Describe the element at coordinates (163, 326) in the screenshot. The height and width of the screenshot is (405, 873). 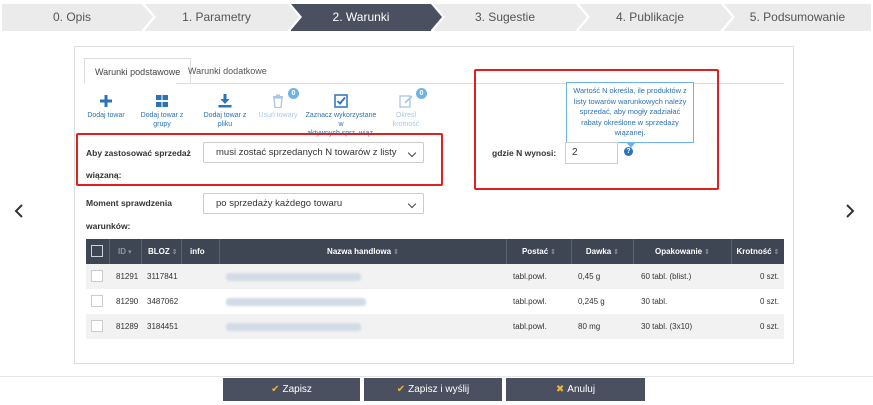
I see `row-bloz: 3184451` at that location.